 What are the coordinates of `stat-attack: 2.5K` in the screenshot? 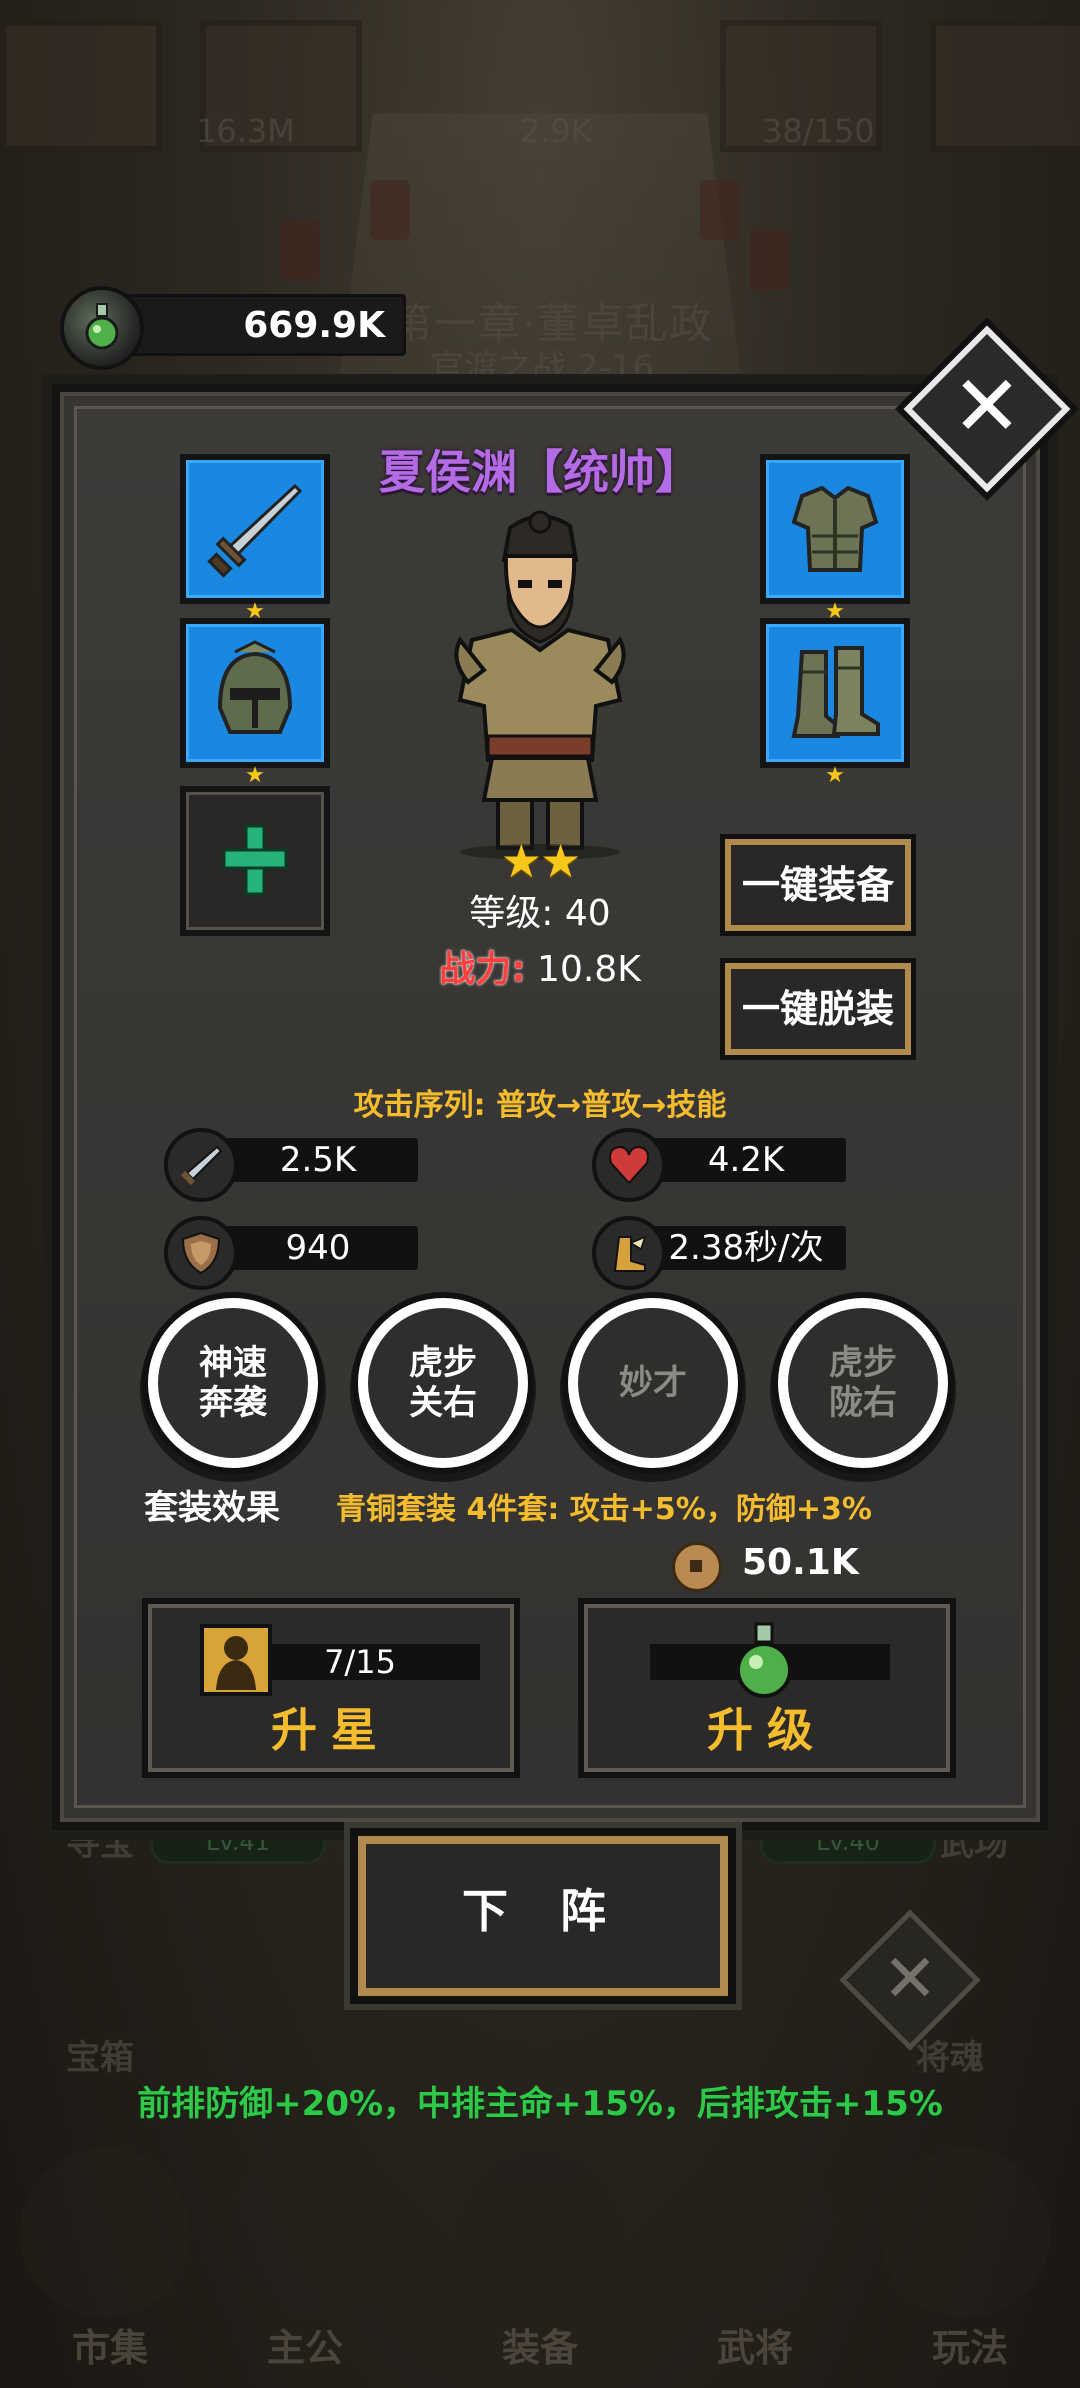 It's located at (314, 1165).